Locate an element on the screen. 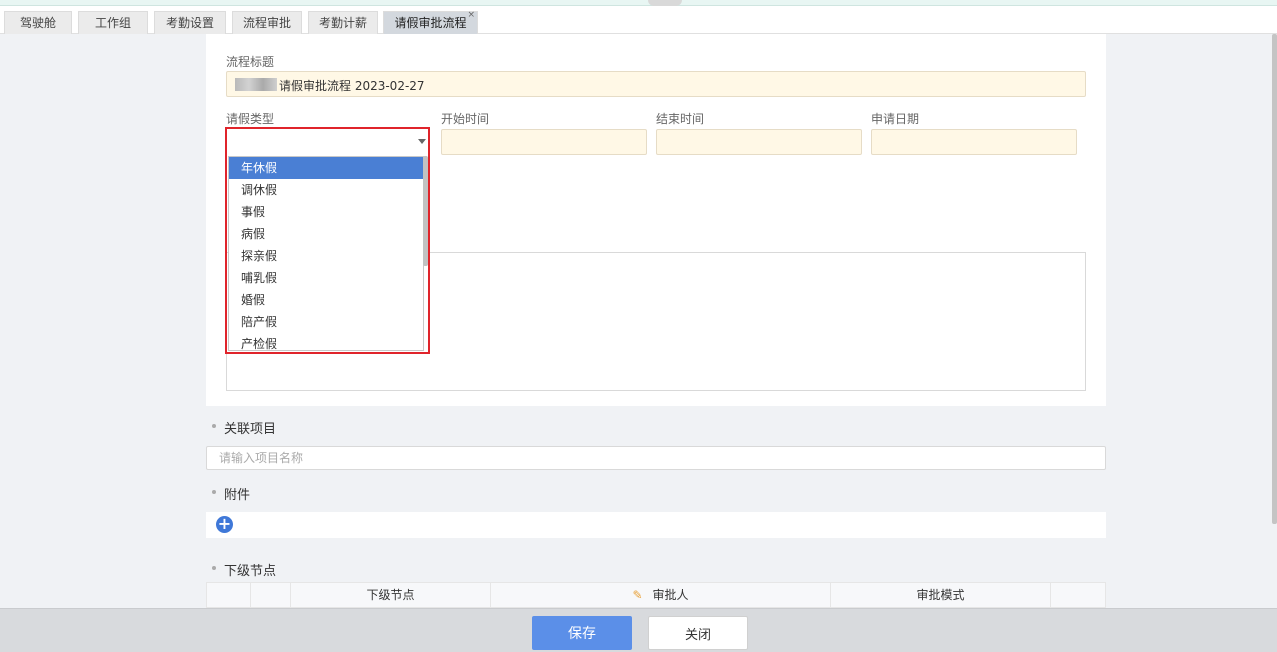  title-value: 请假审批流程 2023-02-27 is located at coordinates (352, 86).